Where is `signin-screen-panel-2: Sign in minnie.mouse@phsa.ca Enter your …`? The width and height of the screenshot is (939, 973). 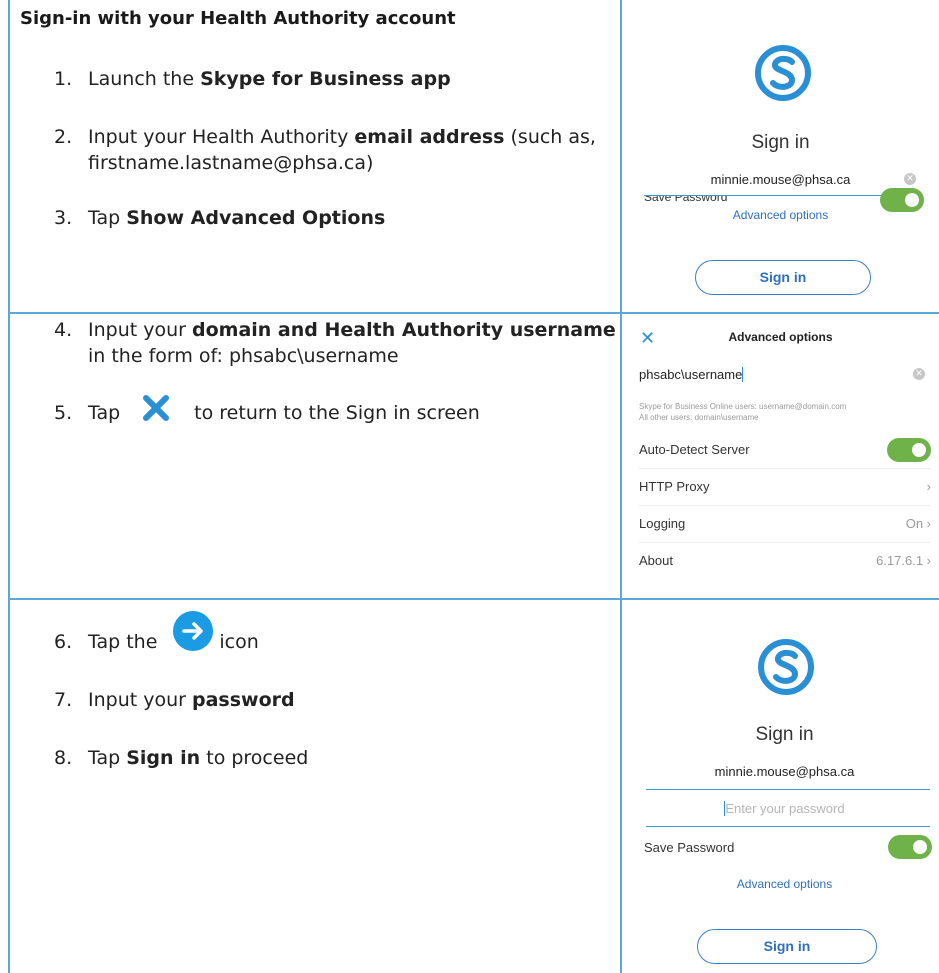
signin-screen-panel-2: Sign in minnie.mouse@phsa.ca Enter your … is located at coordinates (780, 786).